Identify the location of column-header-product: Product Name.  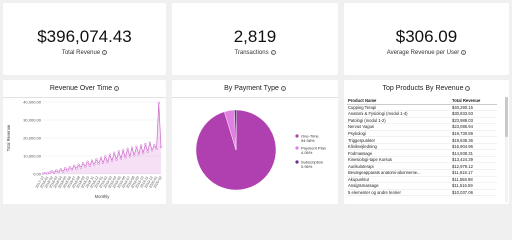
(399, 101).